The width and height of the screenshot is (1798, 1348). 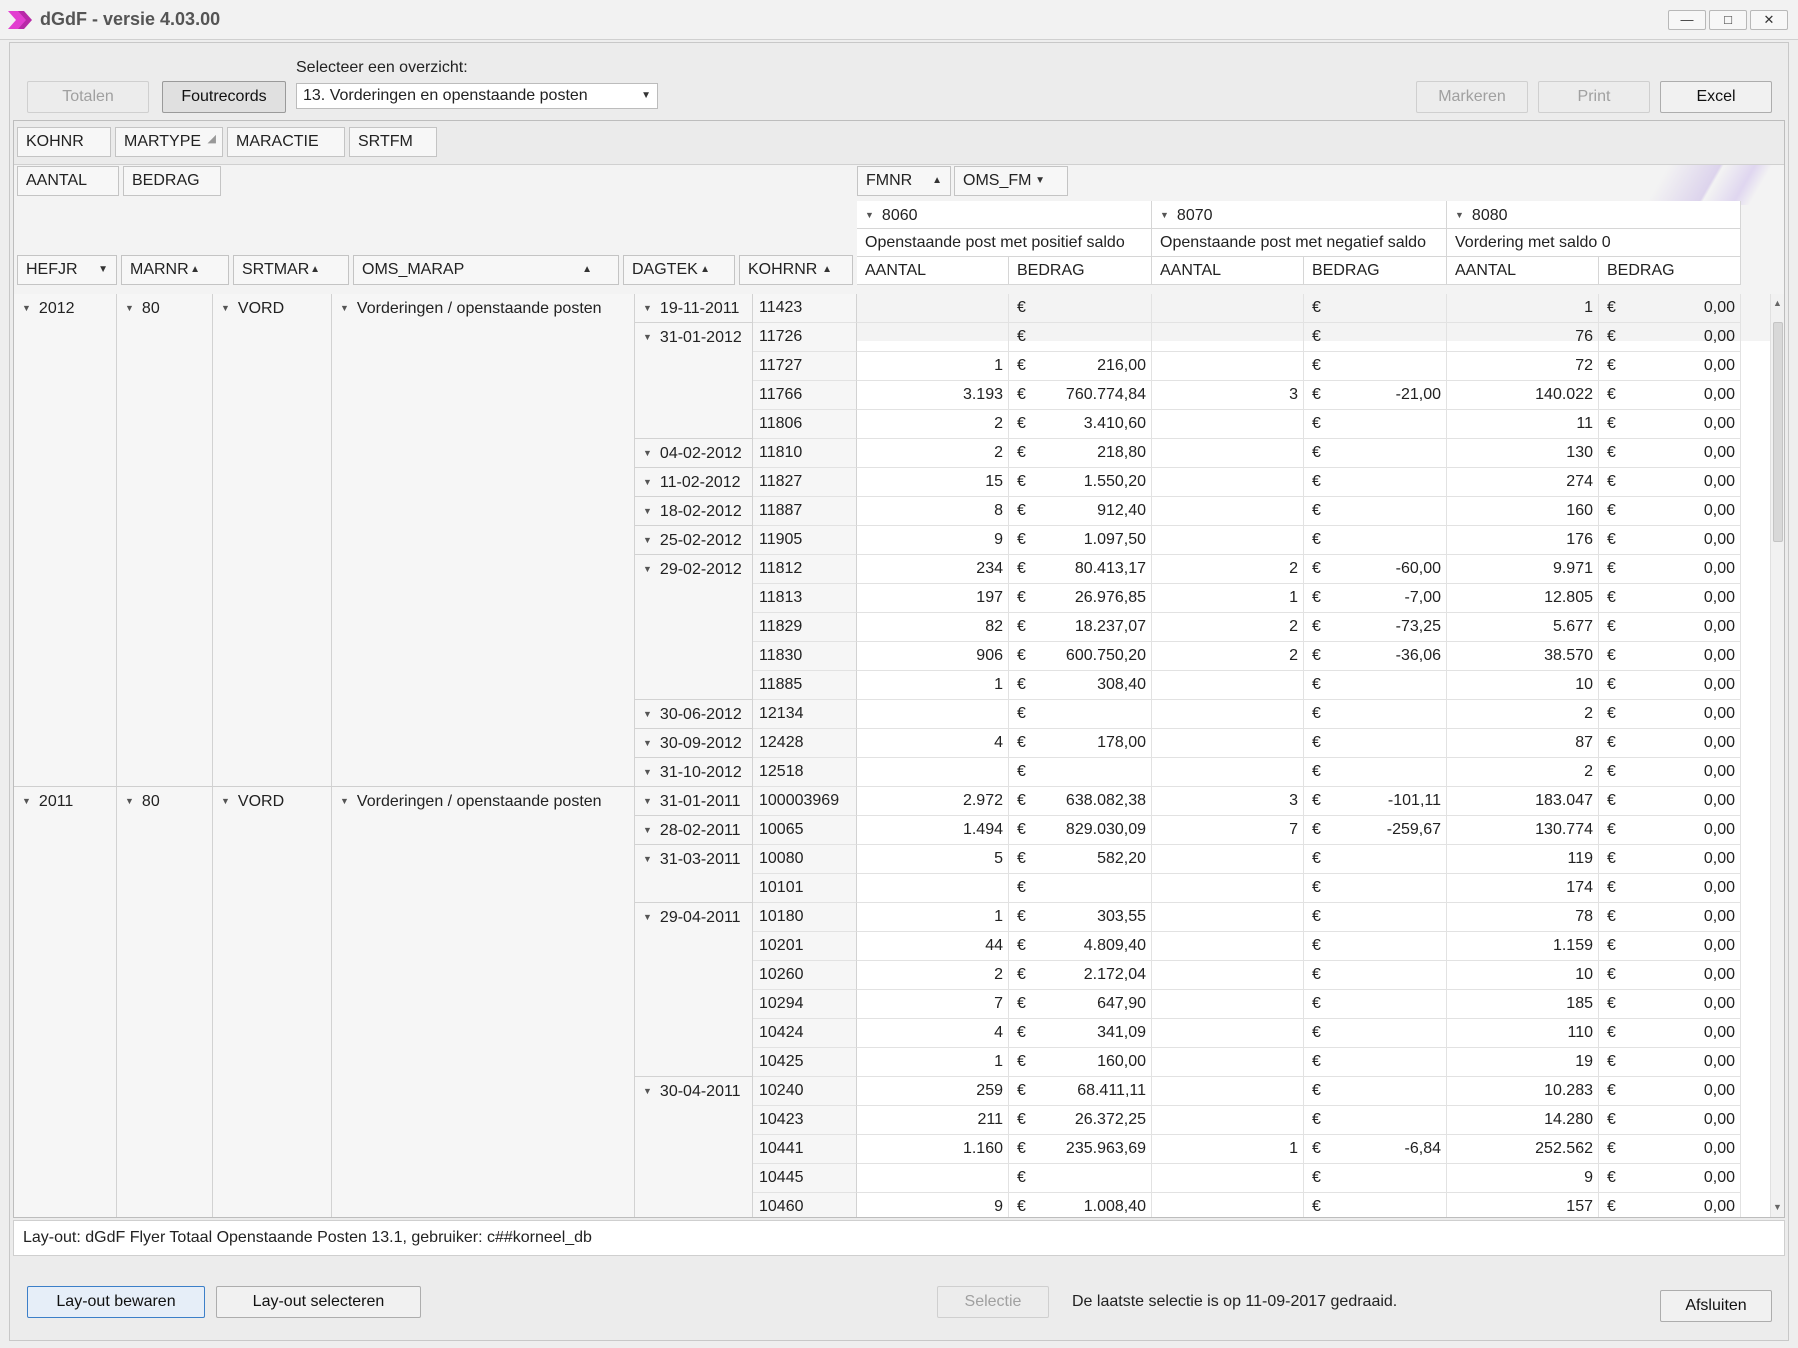 I want to click on kohrnr-cell: 10080, so click(x=805, y=859).